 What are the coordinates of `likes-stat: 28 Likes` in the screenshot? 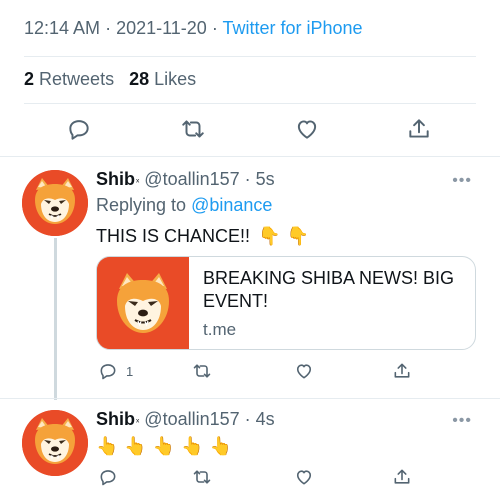 It's located at (162, 79).